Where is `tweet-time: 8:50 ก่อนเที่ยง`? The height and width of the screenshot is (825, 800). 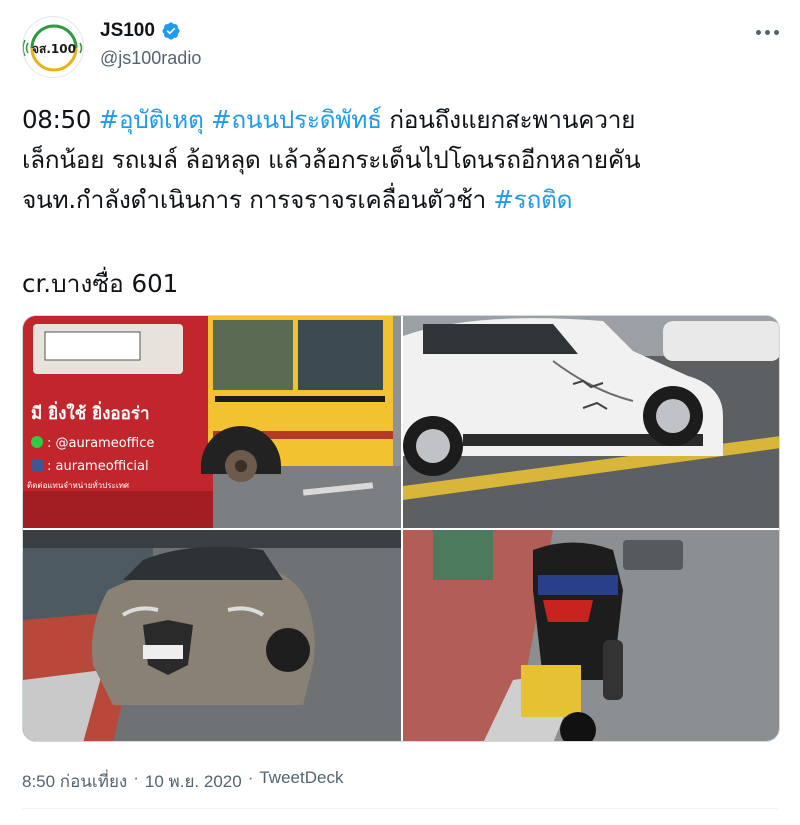
tweet-time: 8:50 ก่อนเที่ยง is located at coordinates (74, 781).